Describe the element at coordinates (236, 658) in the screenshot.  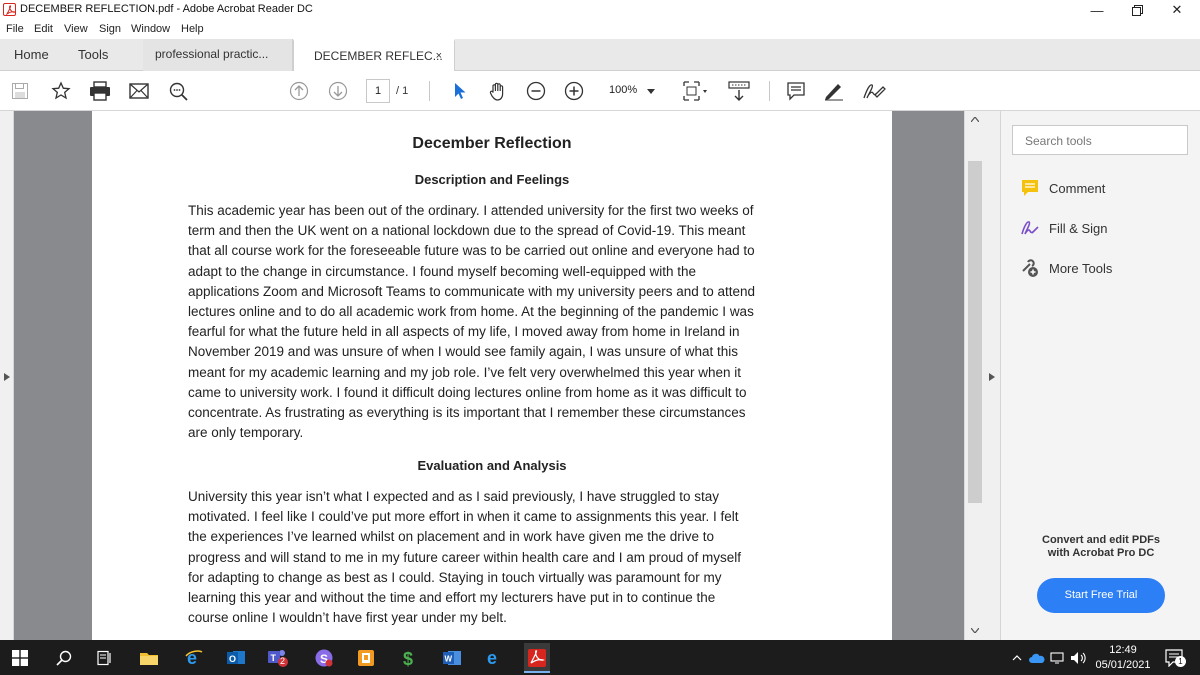
I see `taskbar-outlook: O` at that location.